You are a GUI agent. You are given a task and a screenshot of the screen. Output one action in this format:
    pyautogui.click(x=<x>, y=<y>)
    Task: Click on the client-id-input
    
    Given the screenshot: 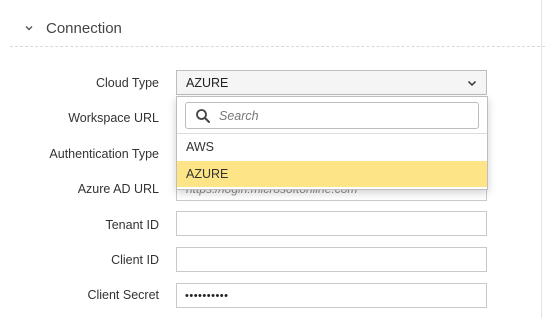 What is the action you would take?
    pyautogui.click(x=331, y=259)
    